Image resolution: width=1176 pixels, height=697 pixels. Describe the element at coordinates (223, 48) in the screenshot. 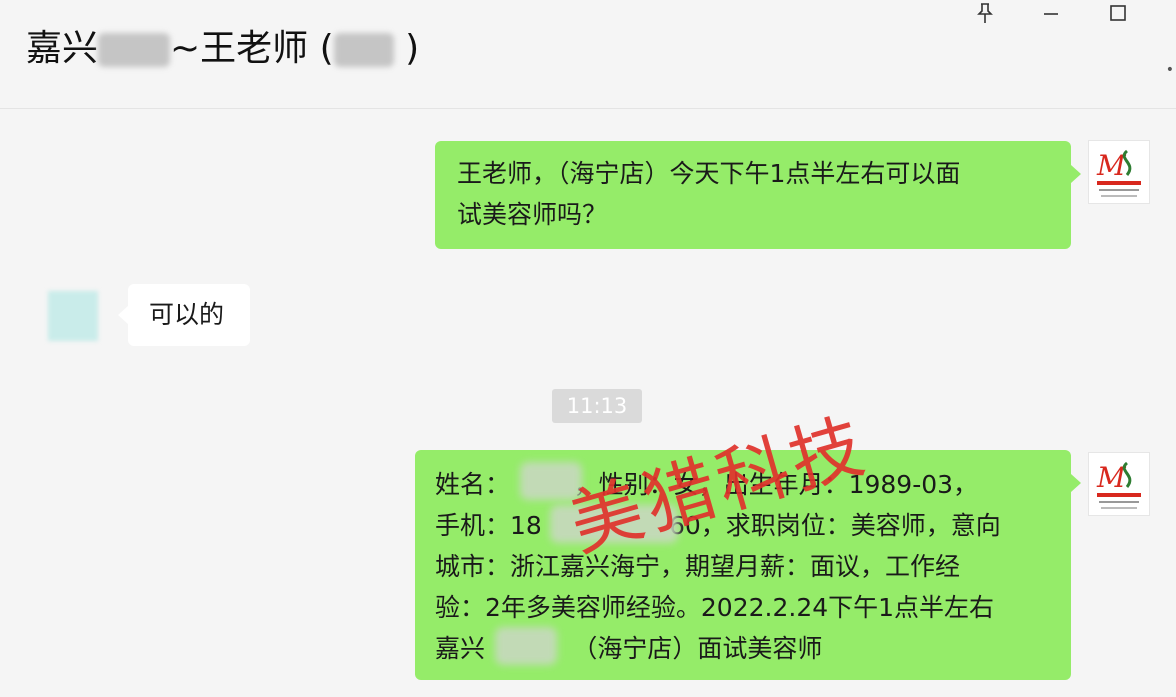

I see `chat-title: 嘉兴 ~王老师 ( )` at that location.